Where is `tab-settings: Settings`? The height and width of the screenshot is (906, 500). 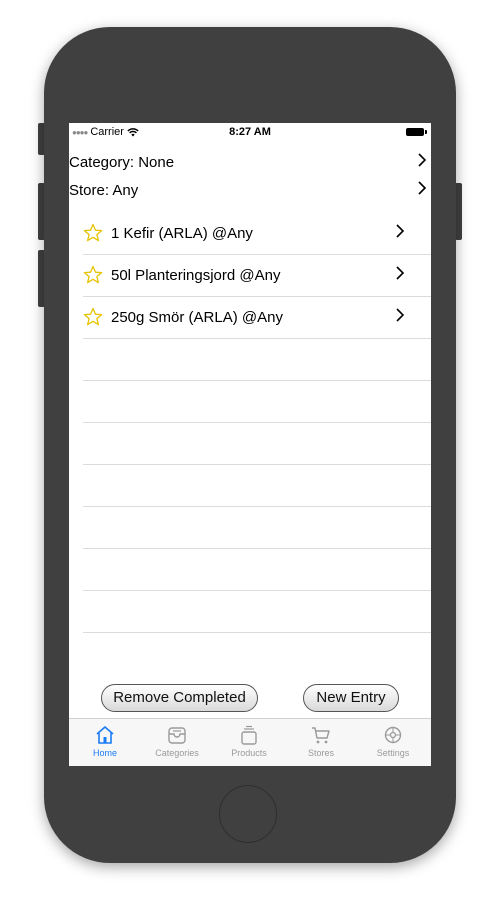 tab-settings: Settings is located at coordinates (393, 744).